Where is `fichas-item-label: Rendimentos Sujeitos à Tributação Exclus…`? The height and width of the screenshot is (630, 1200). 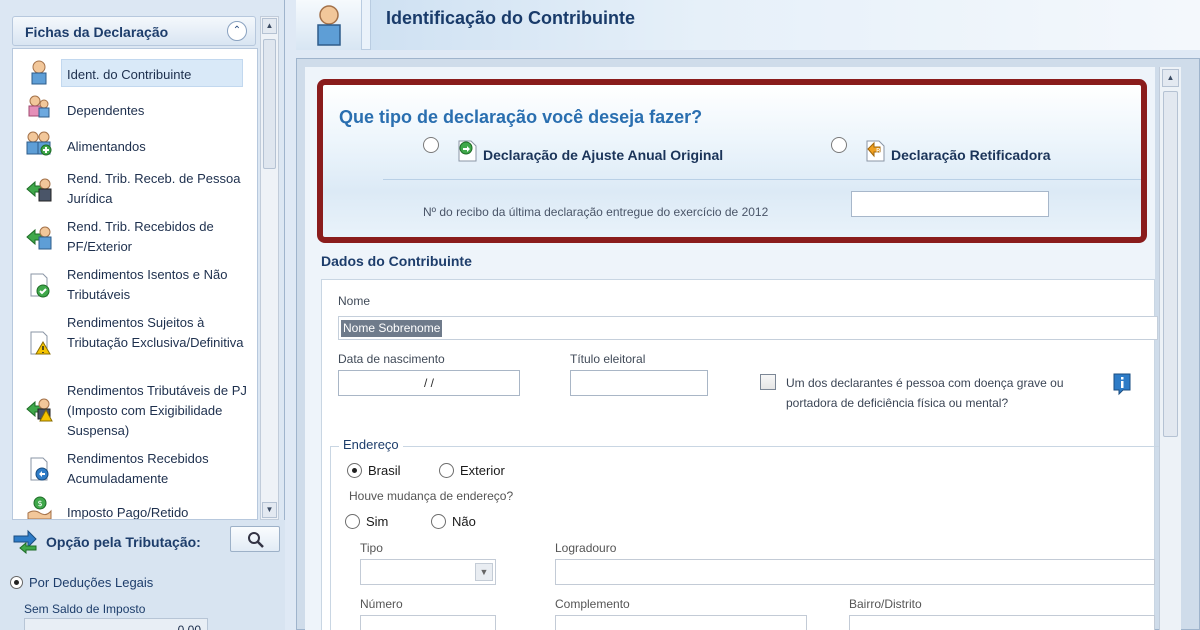
fichas-item-label: Rendimentos Sujeitos à Tributação Exclus… is located at coordinates (155, 332).